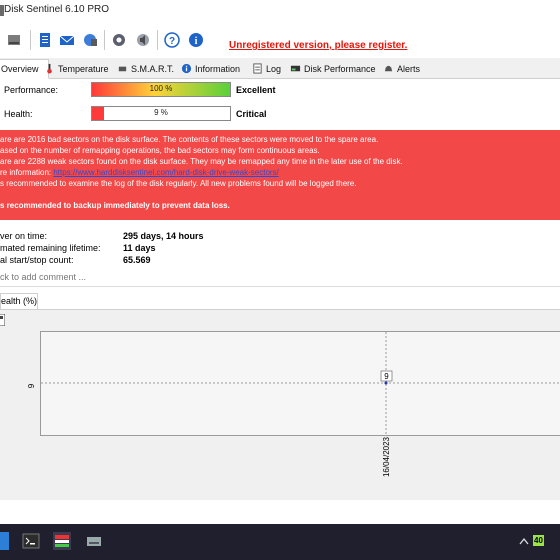 The height and width of the screenshot is (560, 560). What do you see at coordinates (280, 542) in the screenshot?
I see `taskbar: 40` at bounding box center [280, 542].